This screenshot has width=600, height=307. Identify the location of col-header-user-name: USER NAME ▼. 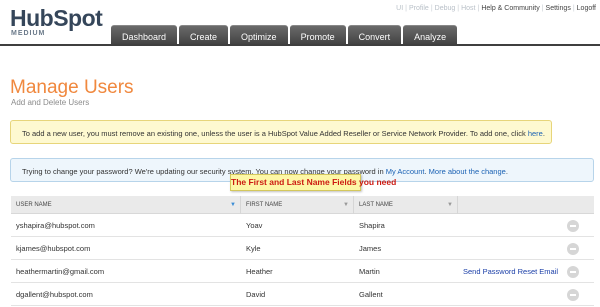
(126, 205).